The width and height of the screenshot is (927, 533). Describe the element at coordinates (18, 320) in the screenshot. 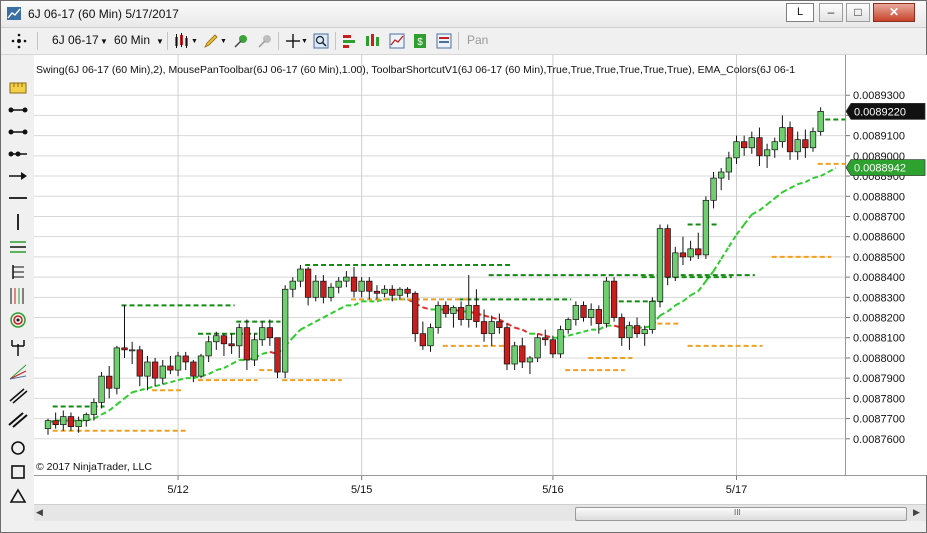

I see `fibonacci-circle-icon` at that location.